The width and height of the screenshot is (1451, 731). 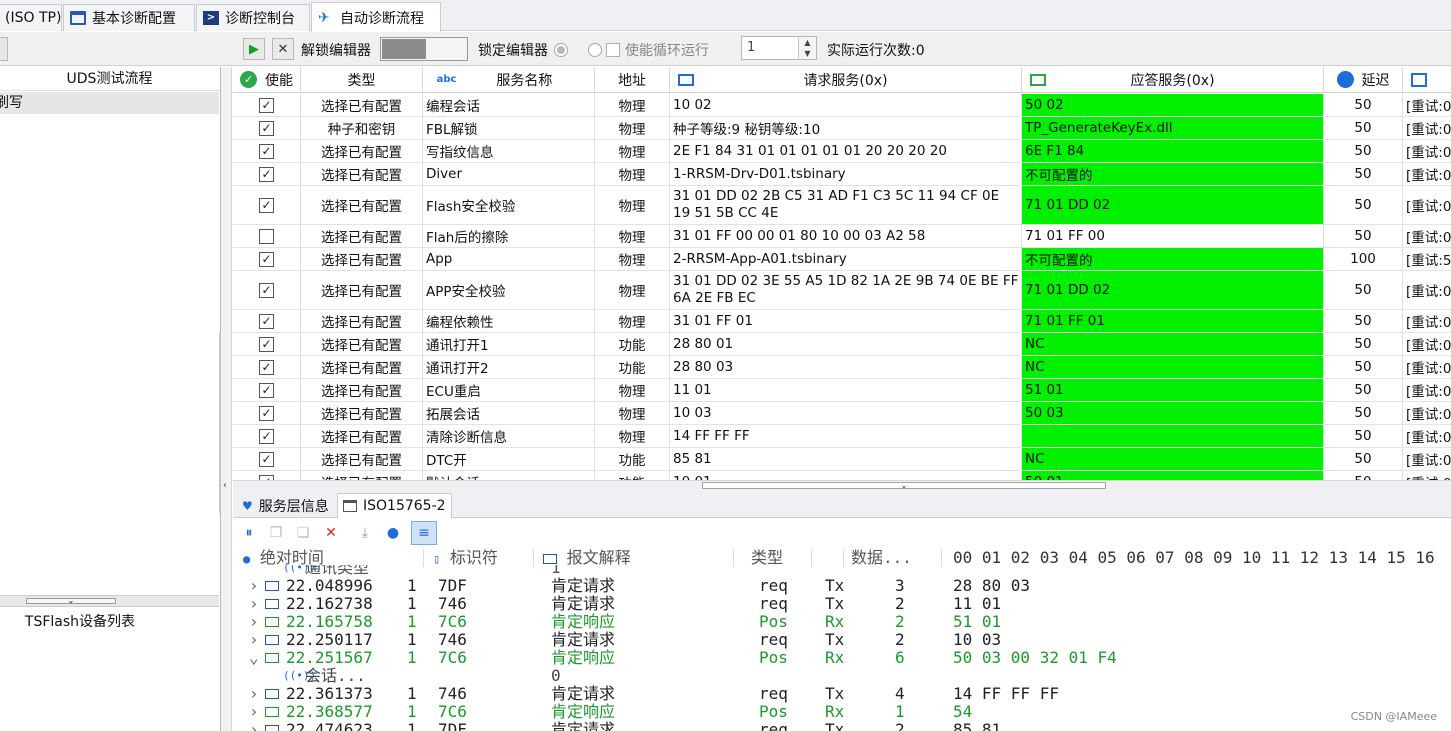 What do you see at coordinates (842, 676) in the screenshot?
I see `log-sub-row: ((•)) 会话... 0` at bounding box center [842, 676].